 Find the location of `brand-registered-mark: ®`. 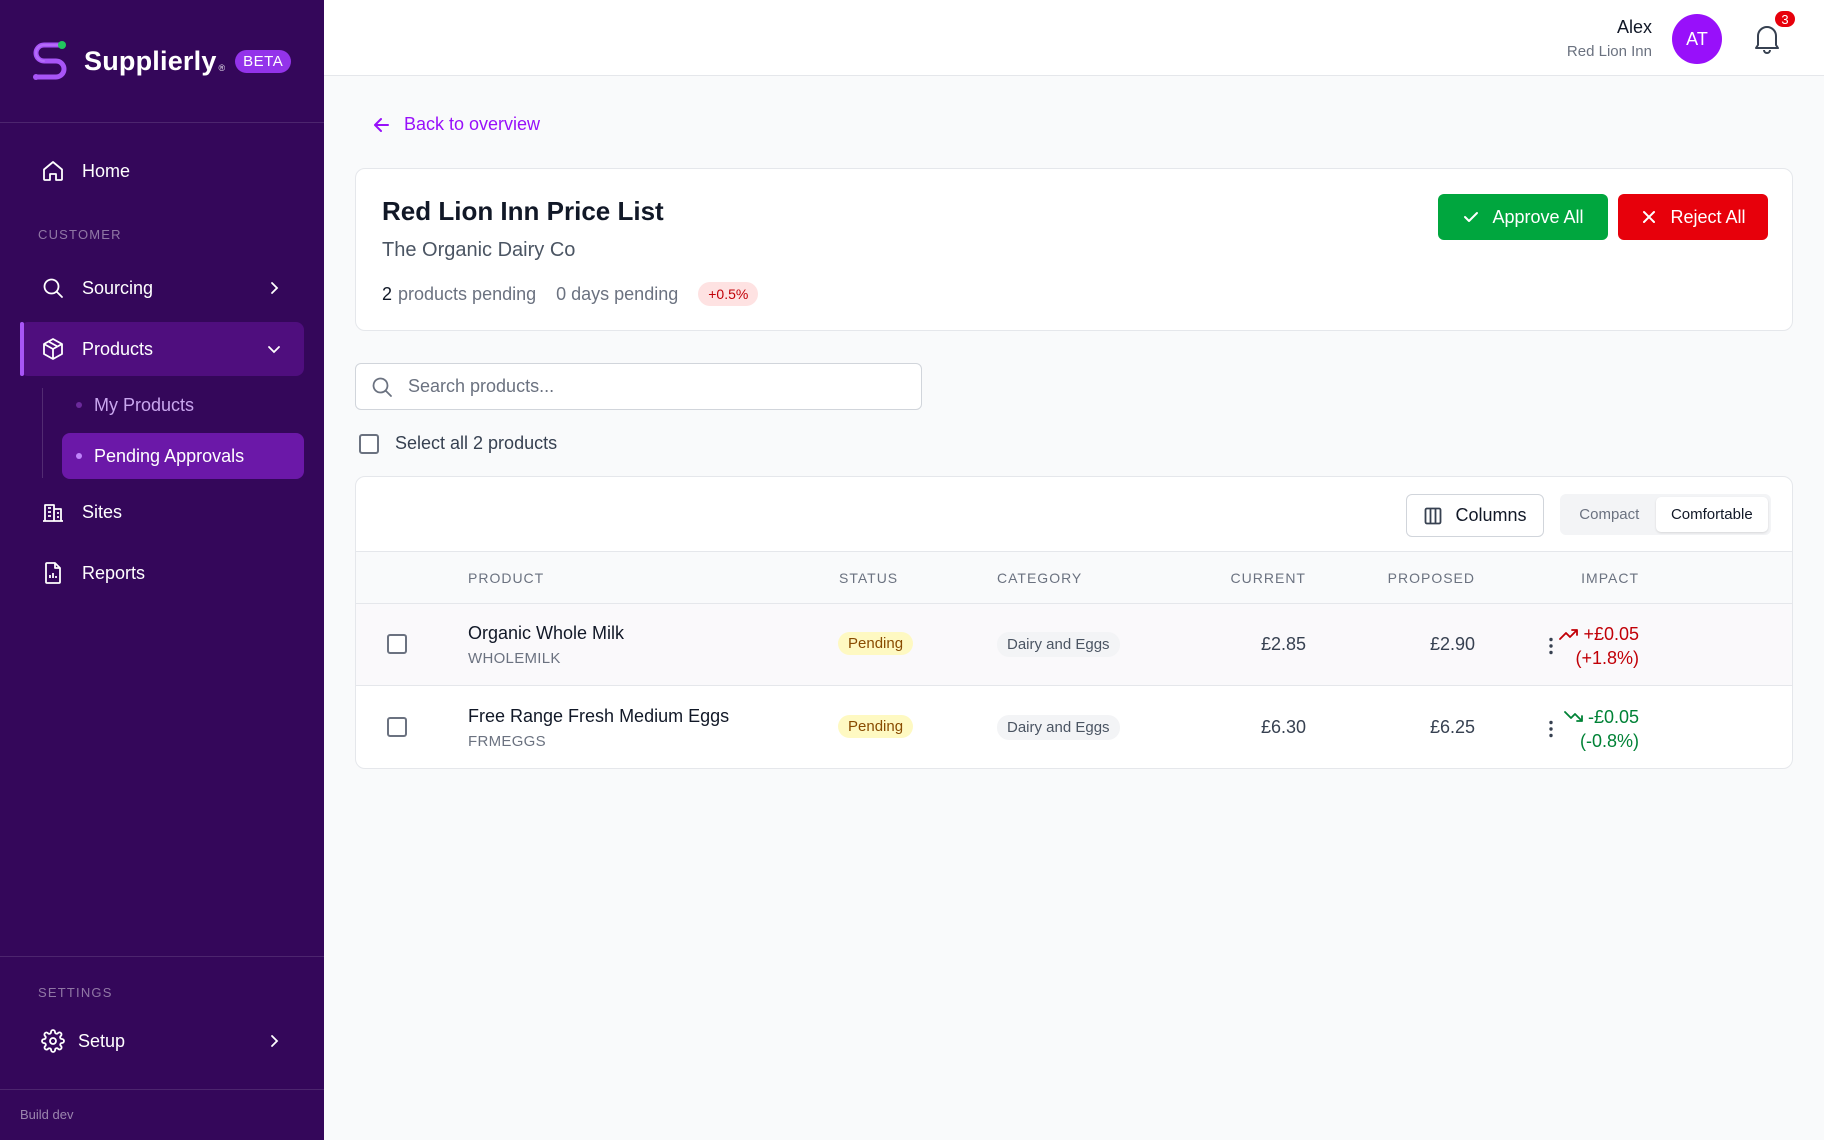

brand-registered-mark: ® is located at coordinates (222, 68).